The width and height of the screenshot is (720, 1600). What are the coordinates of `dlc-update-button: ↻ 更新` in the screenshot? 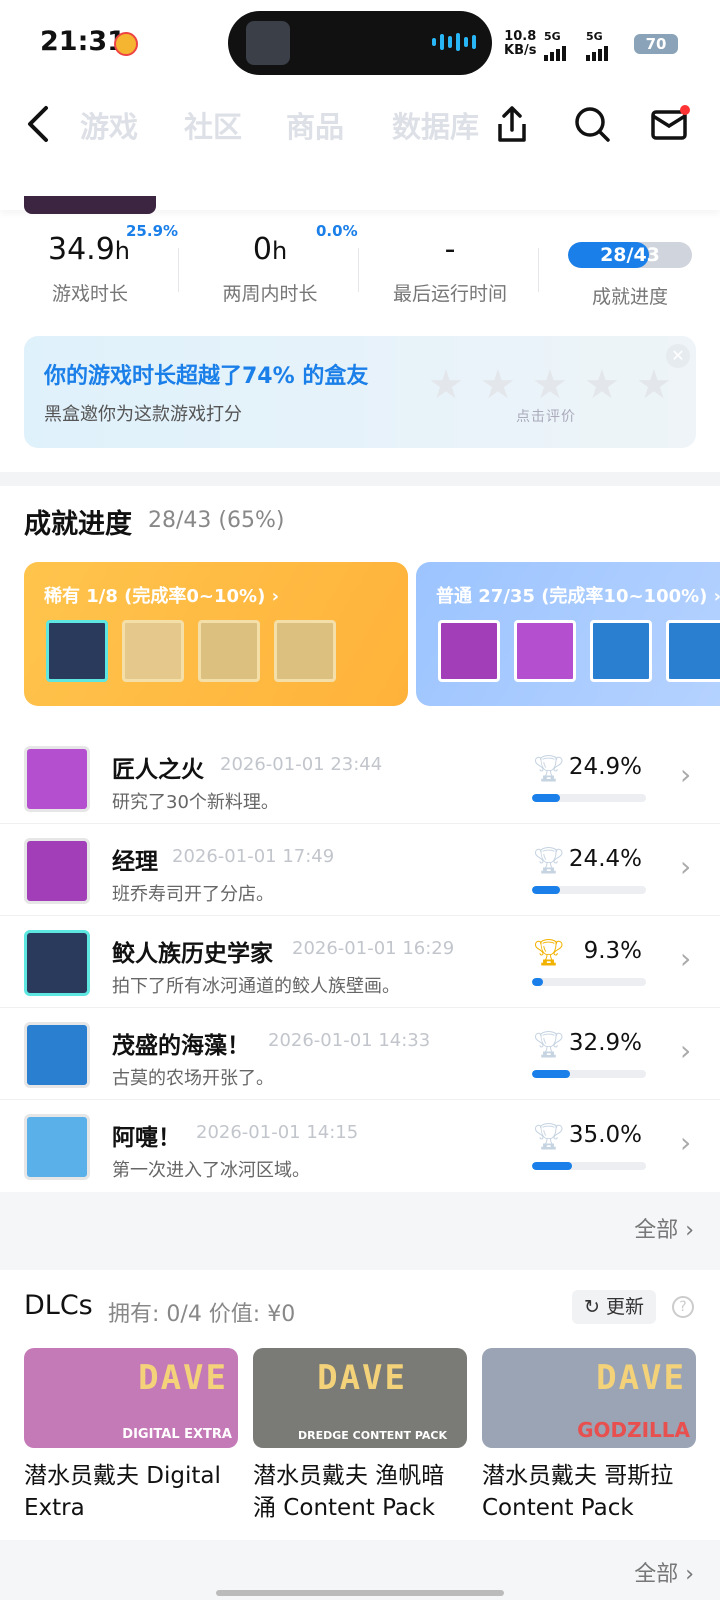 It's located at (614, 1307).